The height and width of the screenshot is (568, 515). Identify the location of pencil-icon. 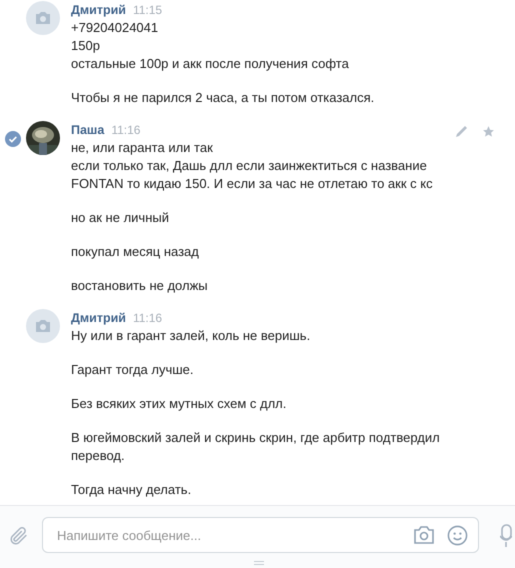
(461, 131).